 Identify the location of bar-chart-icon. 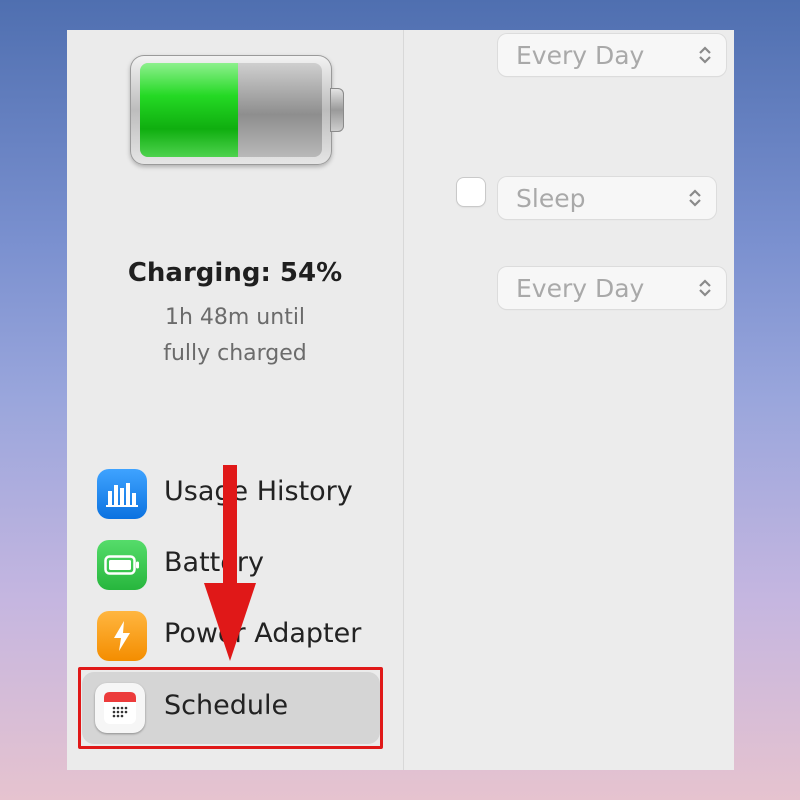
(122, 494).